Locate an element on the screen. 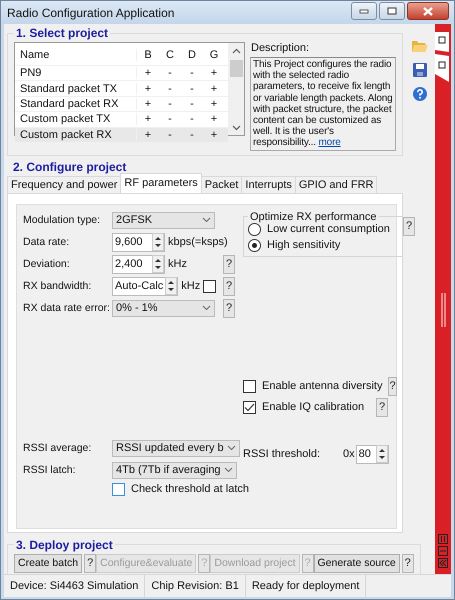 This screenshot has width=455, height=600. field-label: RSSI threshold: is located at coordinates (282, 454).